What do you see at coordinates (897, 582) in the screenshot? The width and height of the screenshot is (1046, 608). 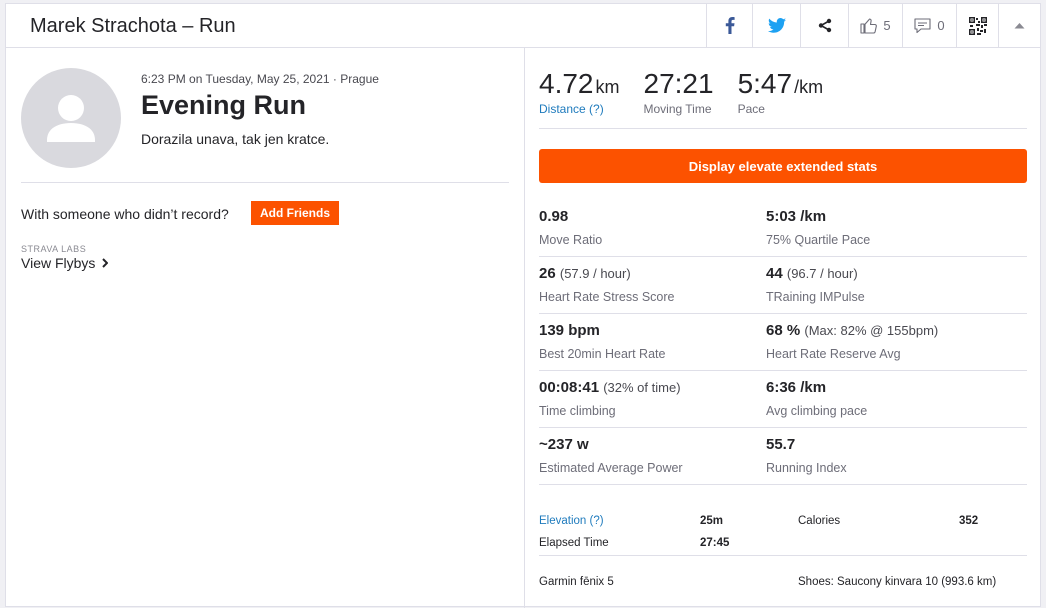 I see `shoes-info: Shoes: Saucony kinvara 10 (993.6 km)` at bounding box center [897, 582].